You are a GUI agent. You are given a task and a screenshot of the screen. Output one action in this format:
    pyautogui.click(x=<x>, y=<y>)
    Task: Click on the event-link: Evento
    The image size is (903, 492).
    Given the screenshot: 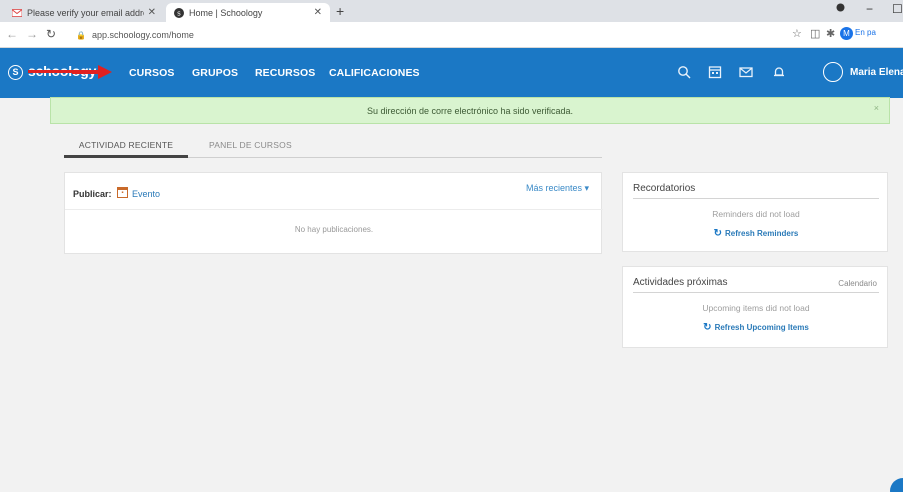 What is the action you would take?
    pyautogui.click(x=146, y=194)
    